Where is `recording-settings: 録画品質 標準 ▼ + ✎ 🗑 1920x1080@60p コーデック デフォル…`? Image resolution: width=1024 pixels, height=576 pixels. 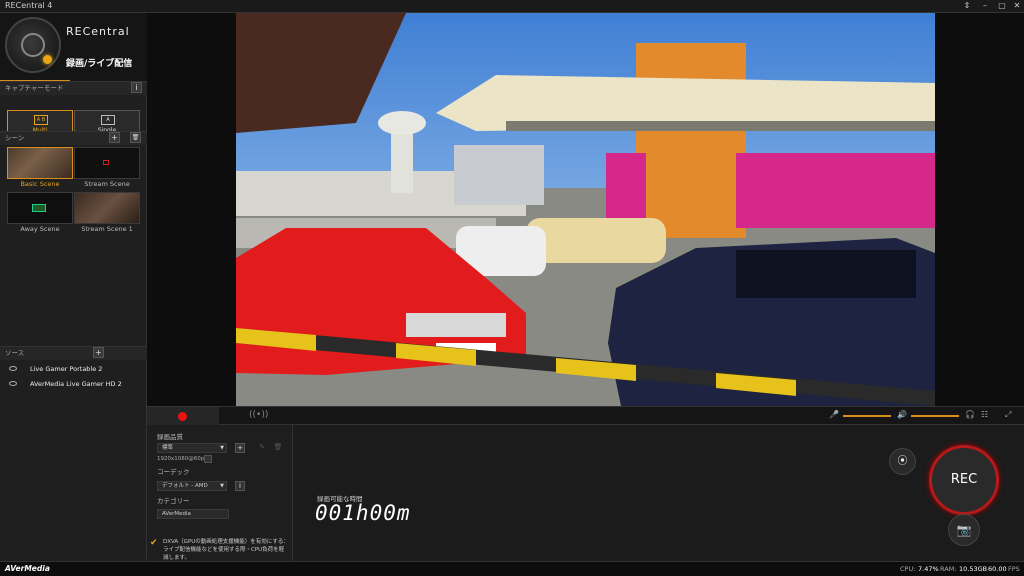
recording-settings: 録画品質 標準 ▼ + ✎ 🗑 1920x1080@60p コーデック デフォル… is located at coordinates (220, 493).